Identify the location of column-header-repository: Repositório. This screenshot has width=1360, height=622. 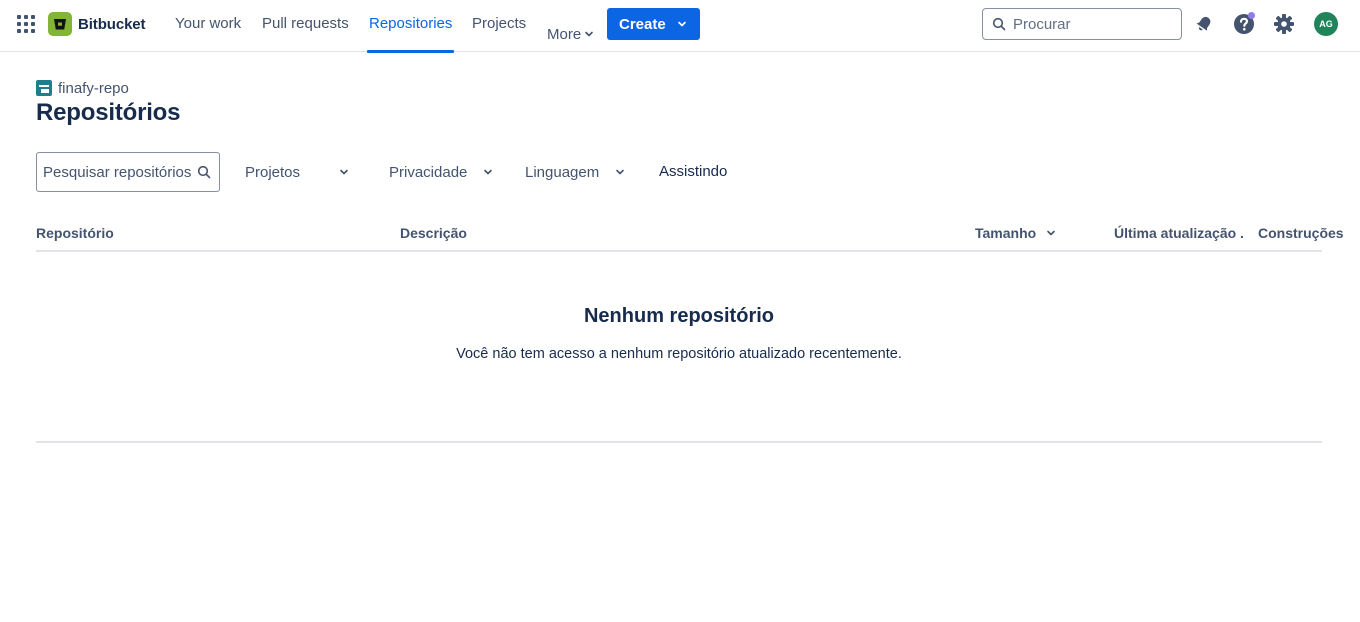
(75, 233).